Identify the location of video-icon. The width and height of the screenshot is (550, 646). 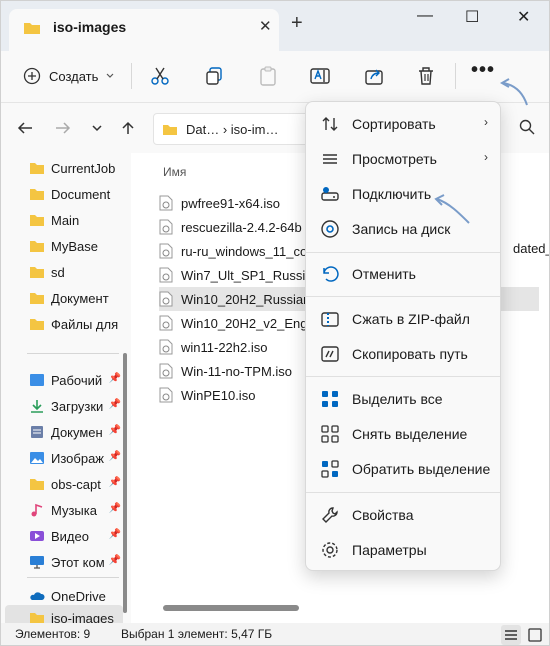
(37, 536).